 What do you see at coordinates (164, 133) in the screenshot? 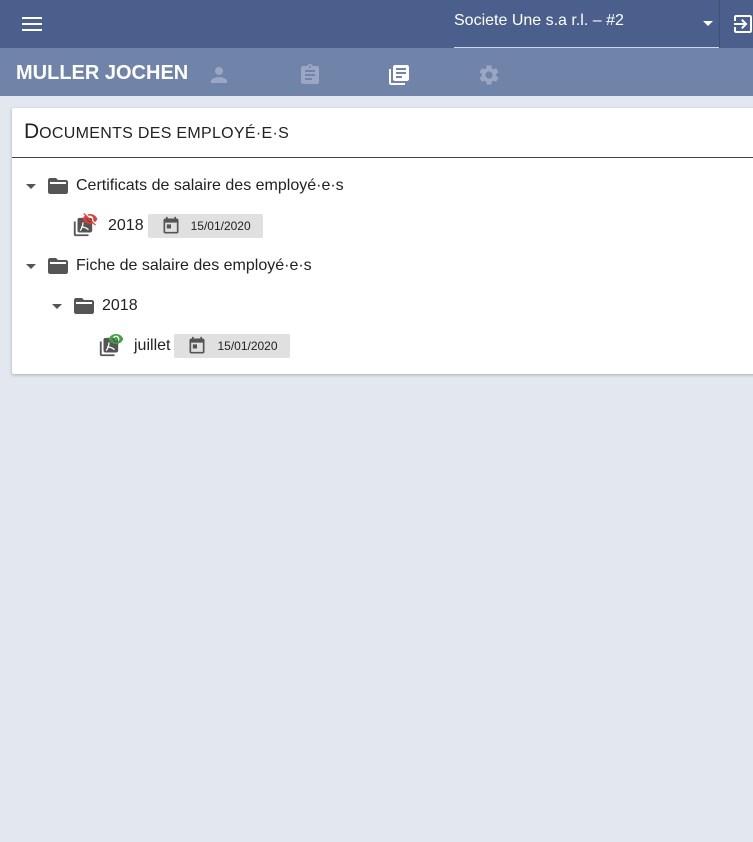
I see `card-title-rest: ocuments des employé·e·s` at bounding box center [164, 133].